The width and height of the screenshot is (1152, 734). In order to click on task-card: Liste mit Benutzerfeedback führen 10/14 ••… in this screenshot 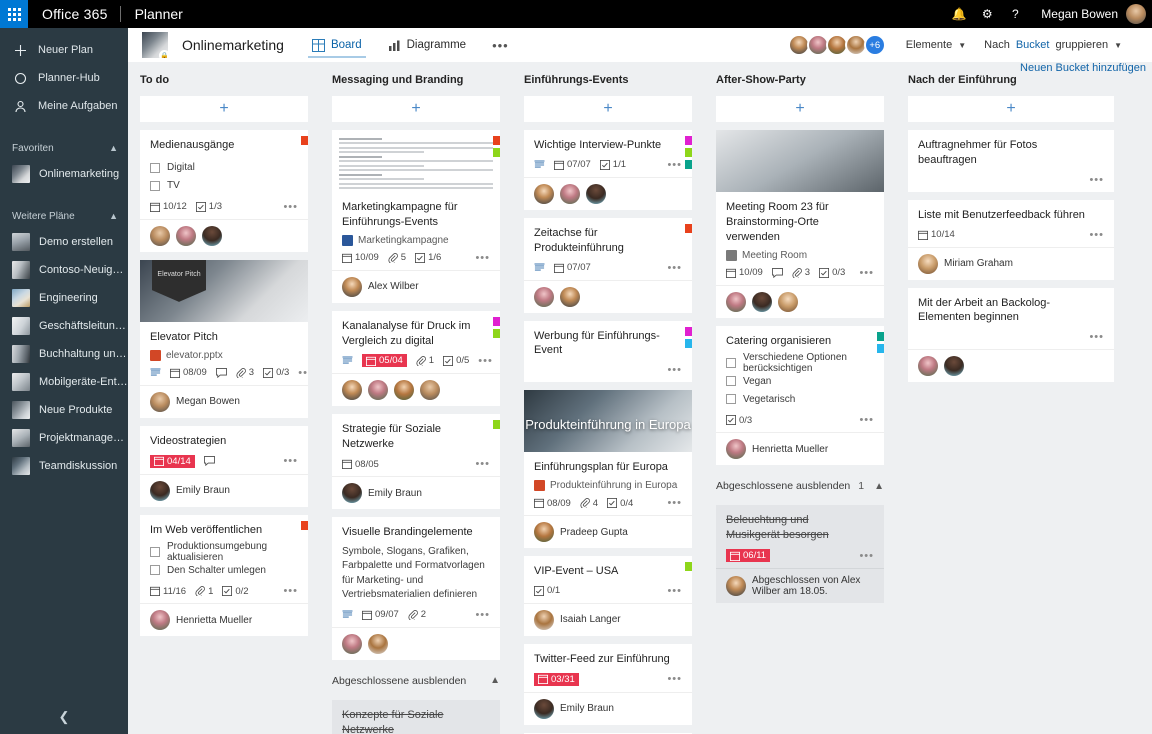, I will do `click(1011, 239)`.